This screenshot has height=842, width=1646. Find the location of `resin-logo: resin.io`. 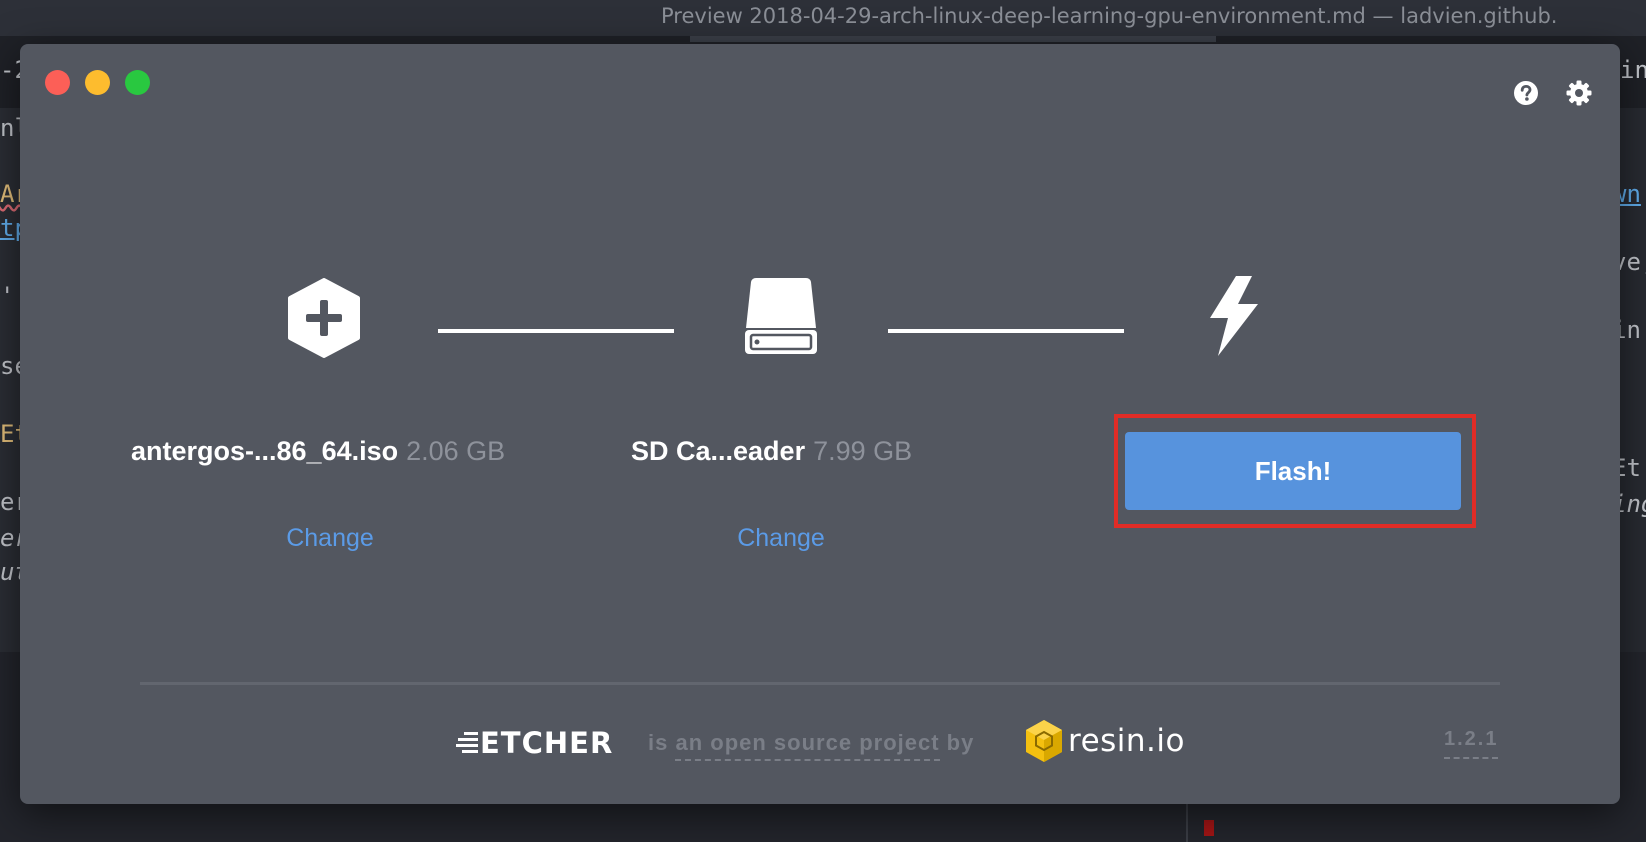

resin-logo: resin.io is located at coordinates (1104, 741).